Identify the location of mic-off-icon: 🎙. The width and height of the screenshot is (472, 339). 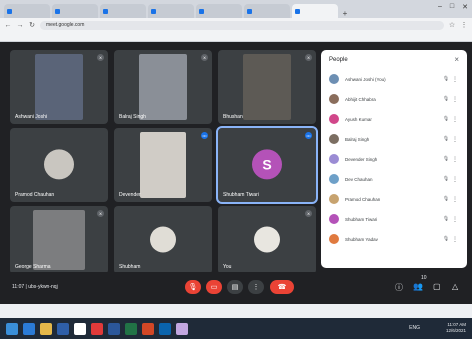
(193, 287).